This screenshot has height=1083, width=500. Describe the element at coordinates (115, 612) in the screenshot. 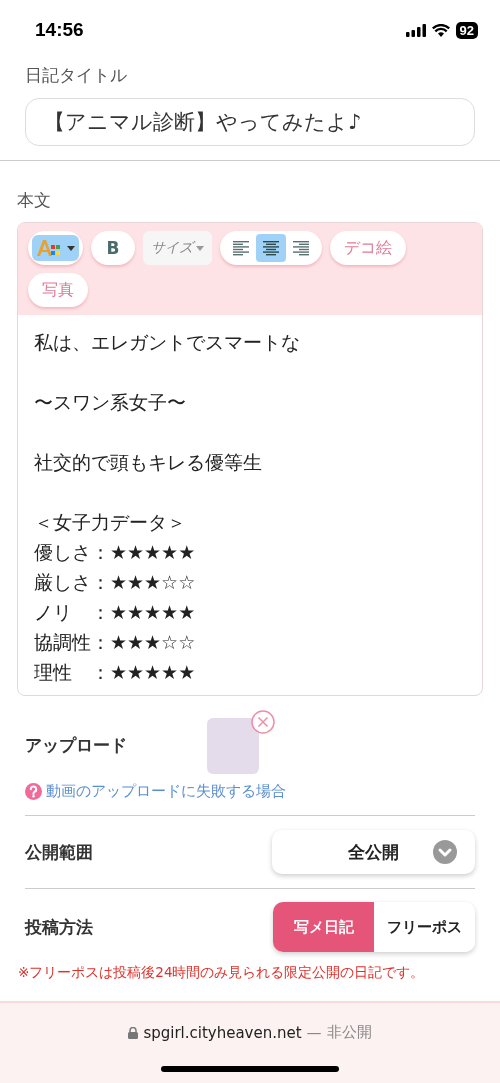

I see `body-text-line: ノリ ：★★★★★` at that location.